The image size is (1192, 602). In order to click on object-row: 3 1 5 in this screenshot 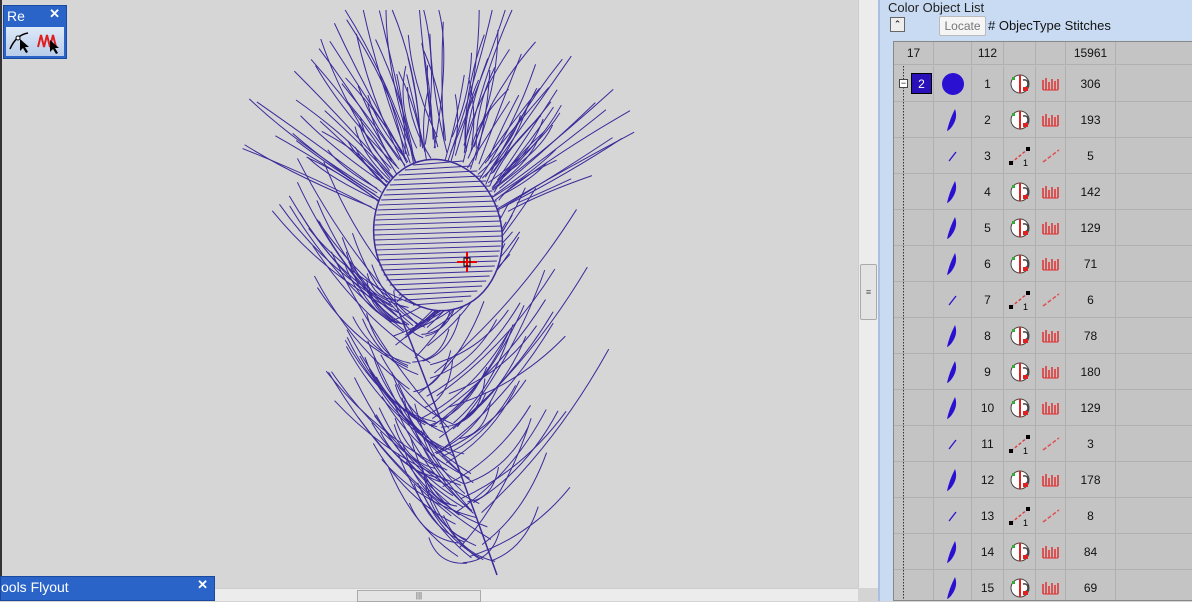, I will do `click(1043, 156)`.